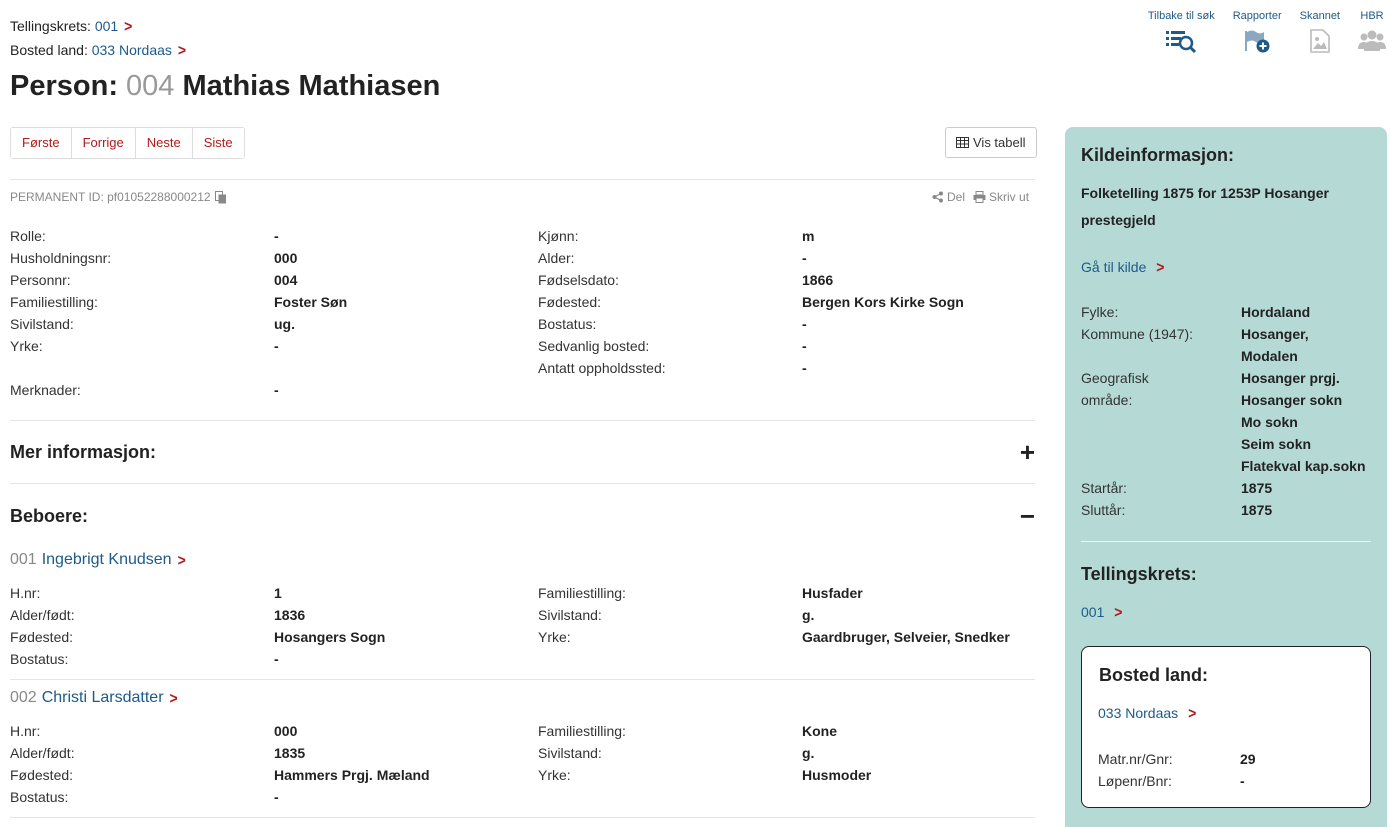 The image size is (1396, 827). I want to click on info-label: Sluttår:, so click(1103, 510).